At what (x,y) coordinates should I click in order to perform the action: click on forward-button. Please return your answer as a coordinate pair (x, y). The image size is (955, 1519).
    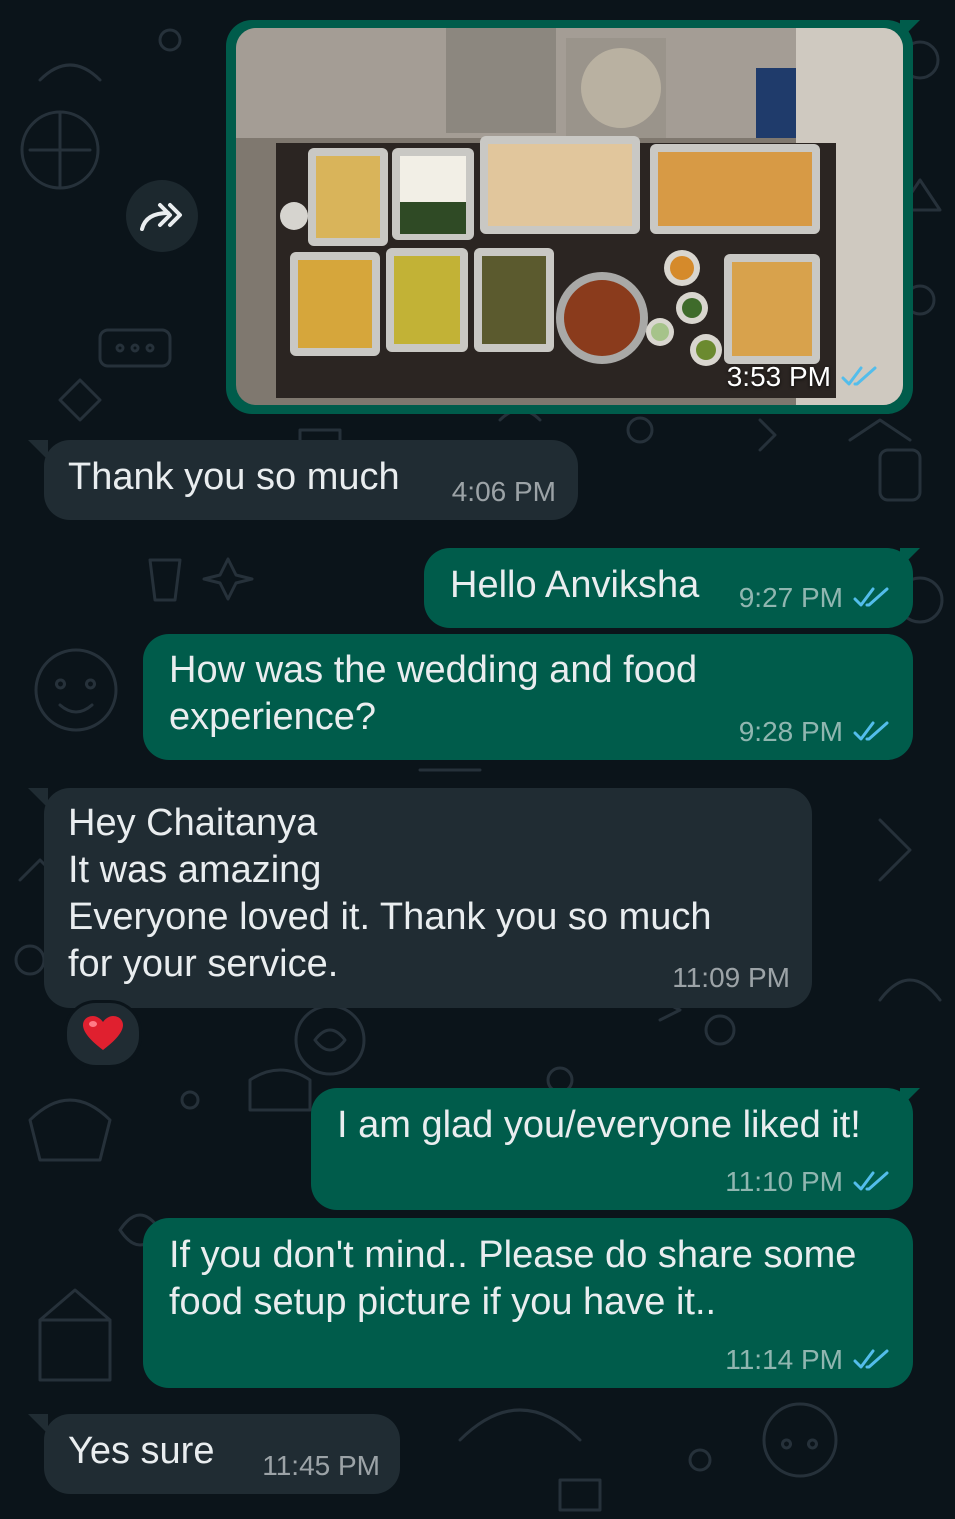
    Looking at the image, I should click on (162, 216).